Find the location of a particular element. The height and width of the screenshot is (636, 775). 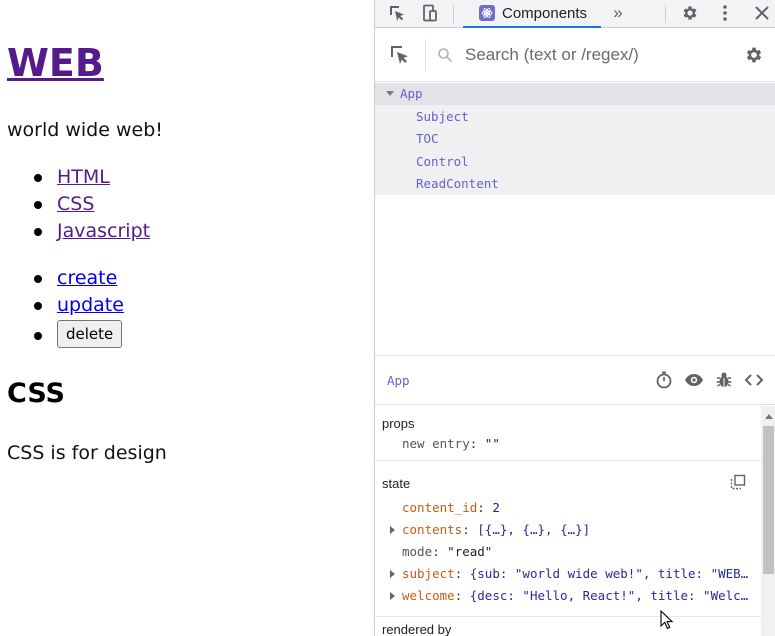

scrollbar-thumb is located at coordinates (768, 500).